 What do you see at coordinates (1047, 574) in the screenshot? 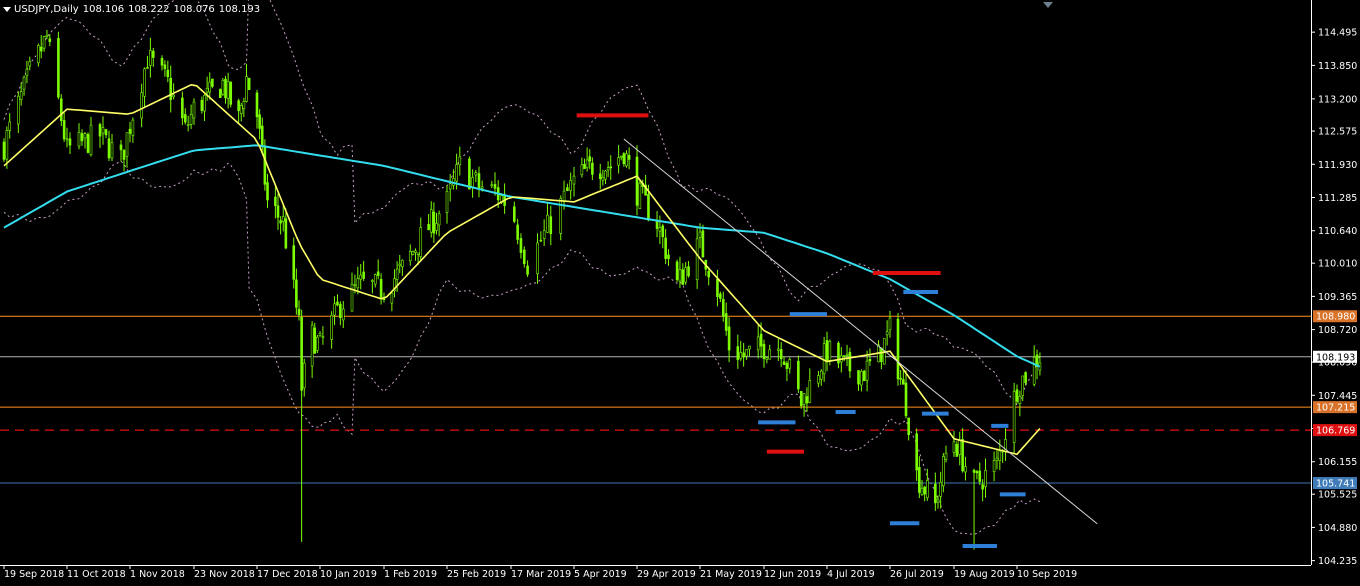
I see `x-tick-label: 10 Sep 2019` at bounding box center [1047, 574].